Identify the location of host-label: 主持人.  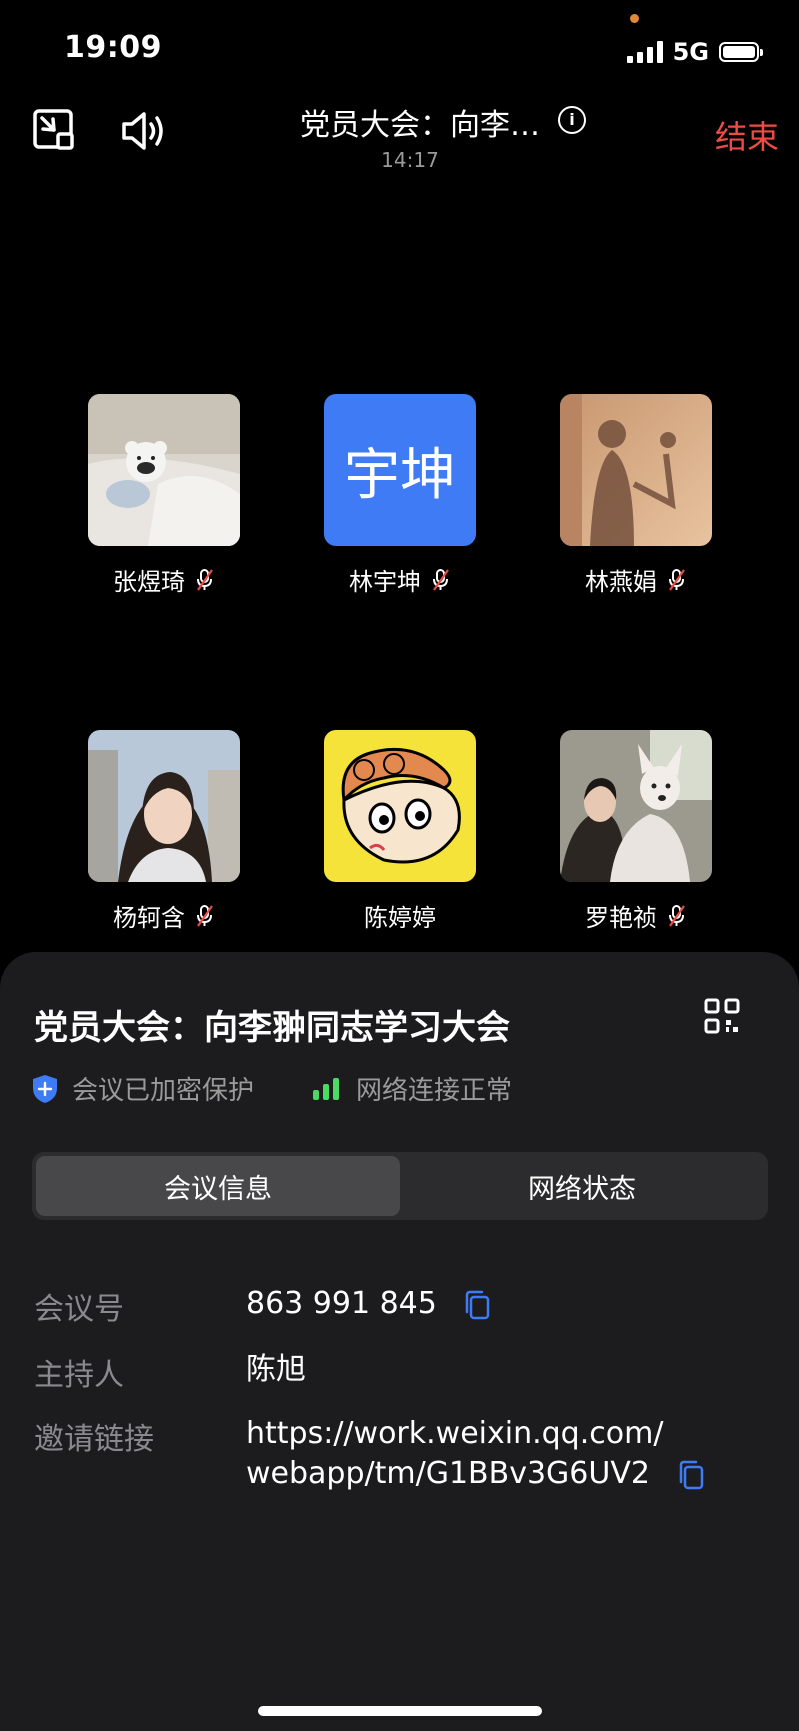
(79, 1375).